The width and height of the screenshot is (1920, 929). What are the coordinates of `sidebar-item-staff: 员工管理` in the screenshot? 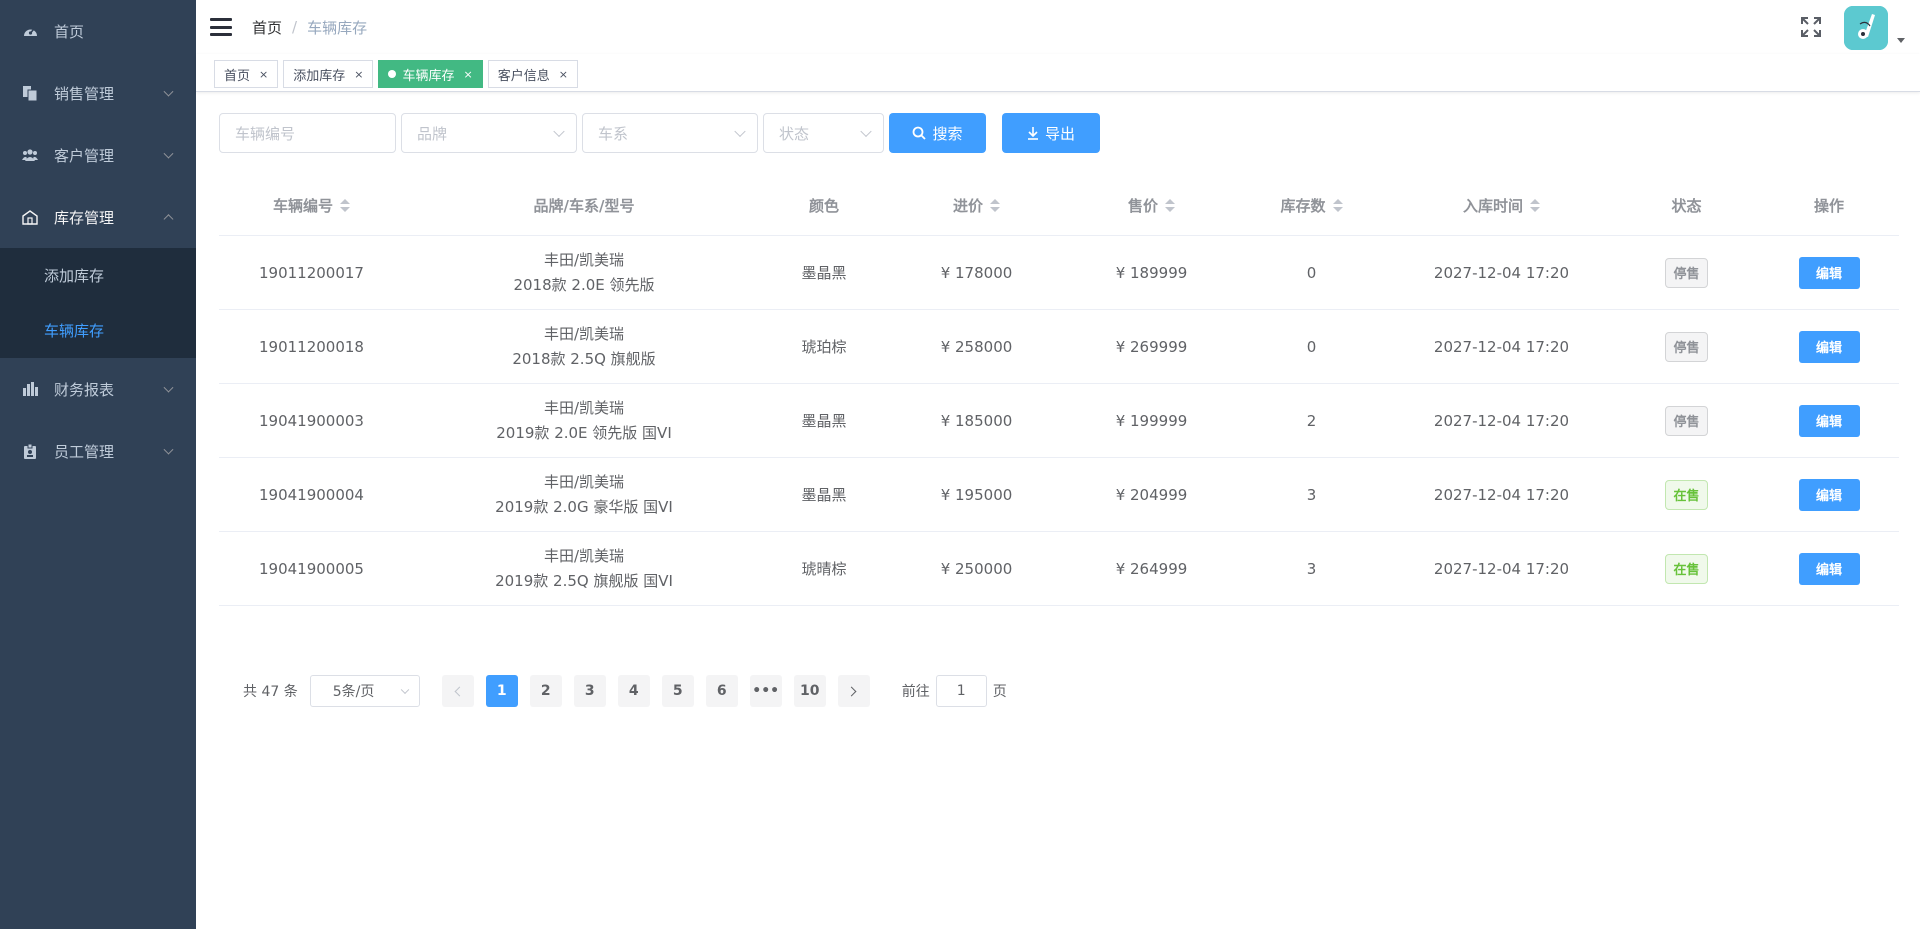 It's located at (98, 451).